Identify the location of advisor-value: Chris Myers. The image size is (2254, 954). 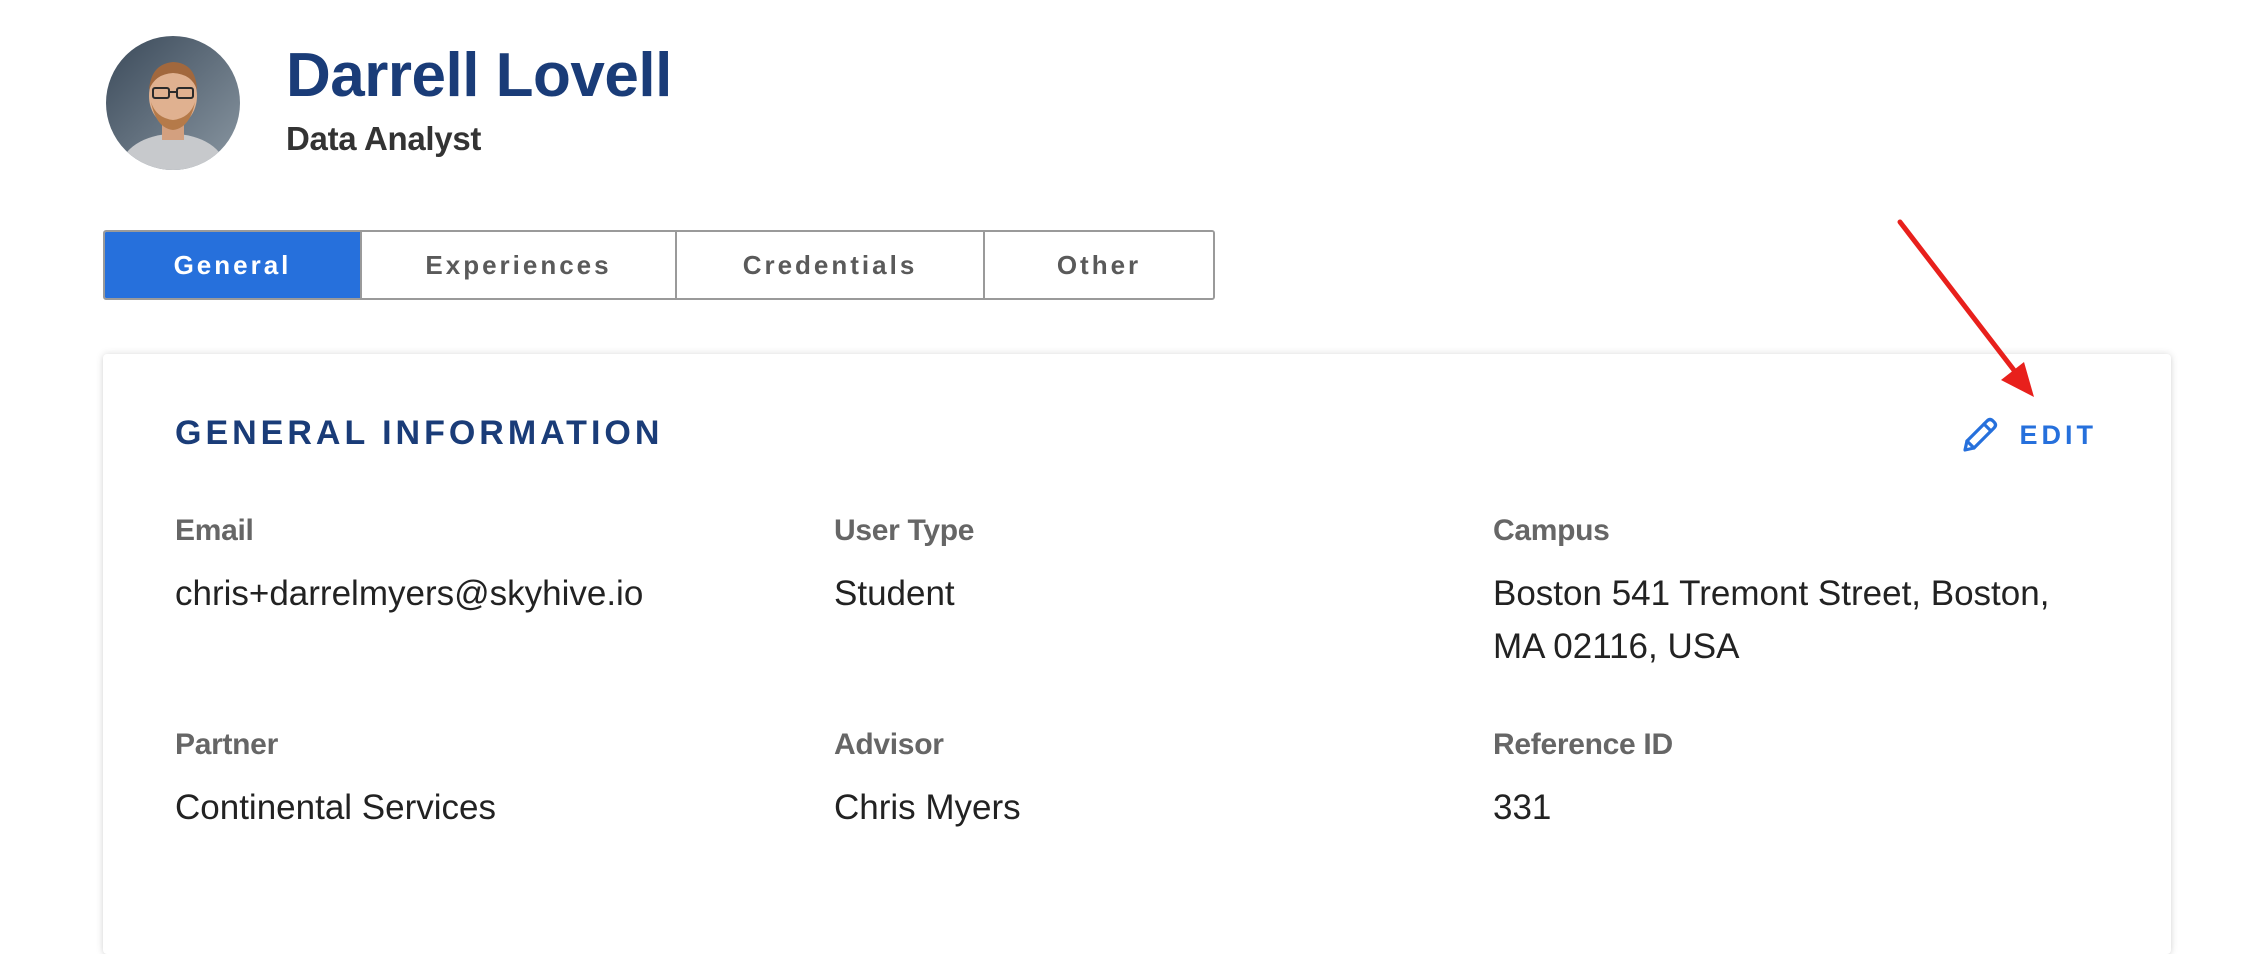
(927, 807).